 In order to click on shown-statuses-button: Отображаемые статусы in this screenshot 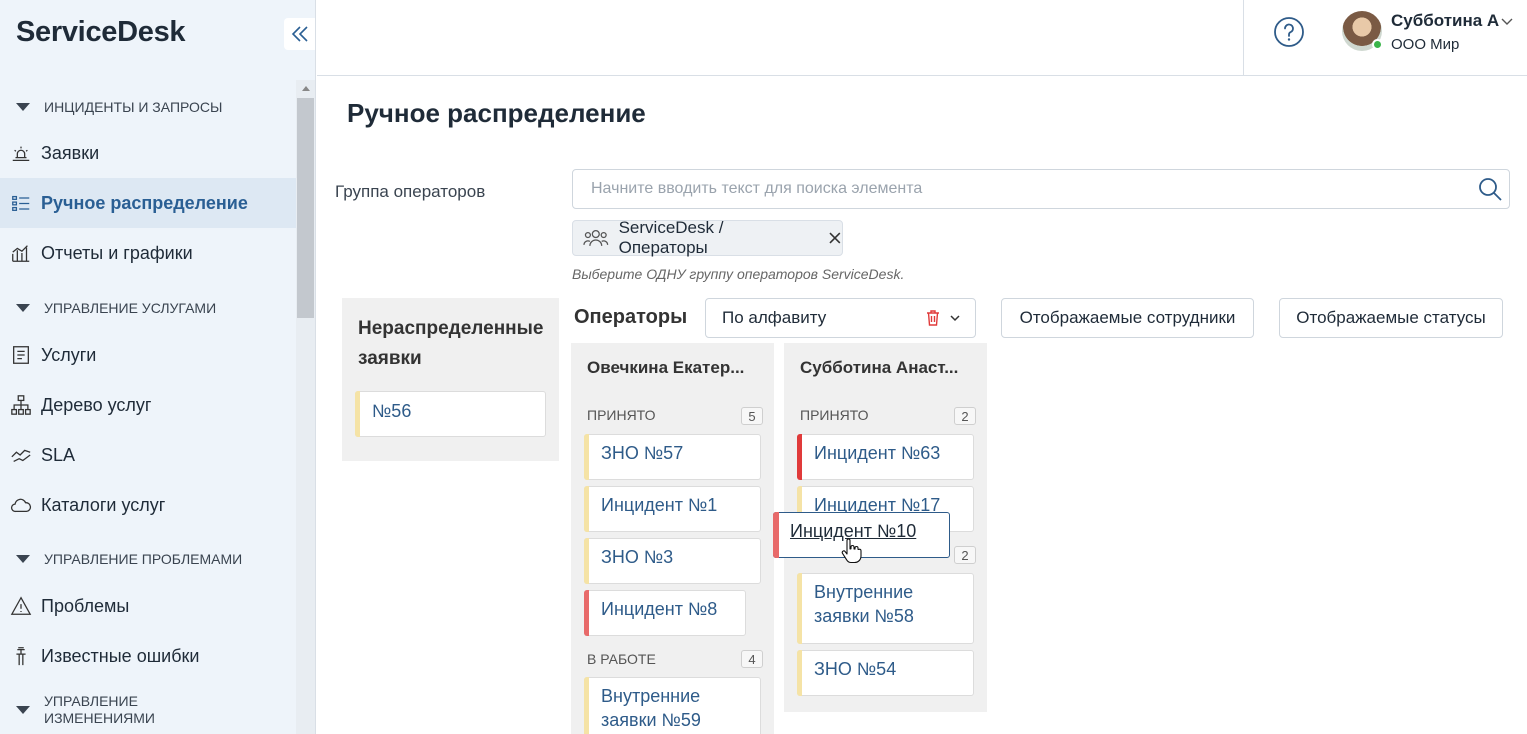, I will do `click(1391, 318)`.